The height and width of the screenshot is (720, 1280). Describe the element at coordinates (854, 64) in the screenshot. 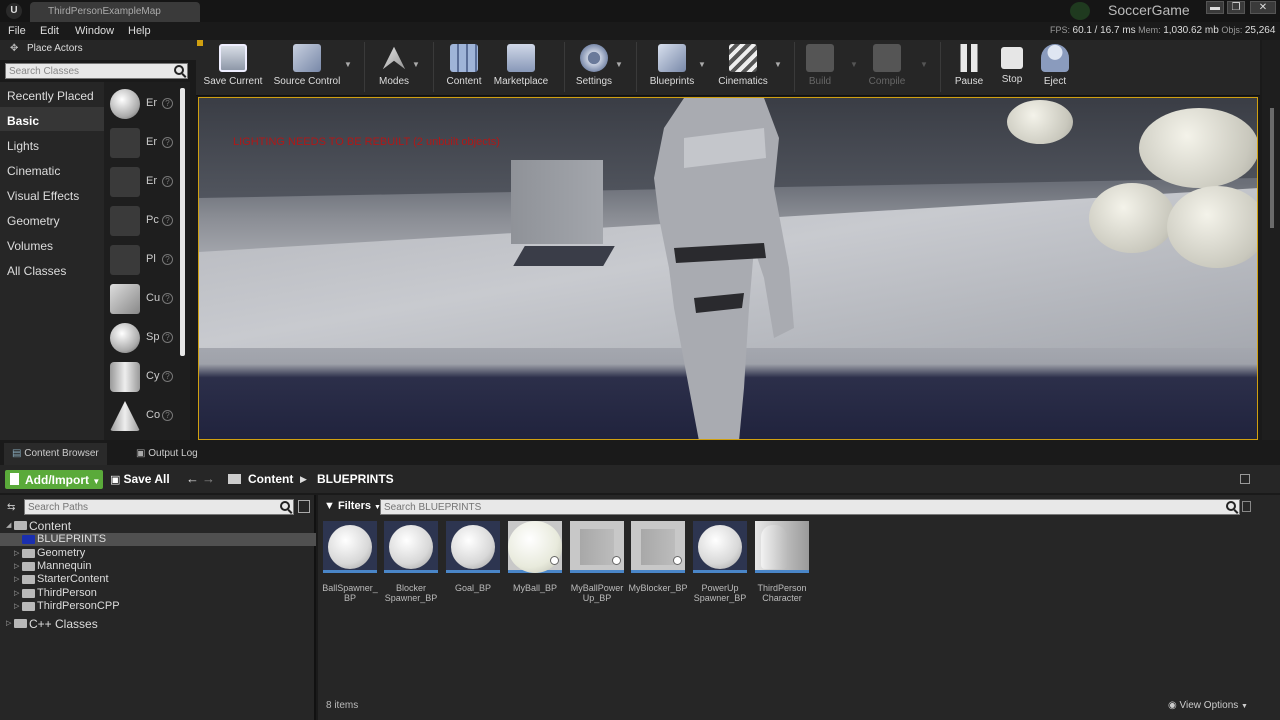

I see `build-dropdown: ▼` at that location.